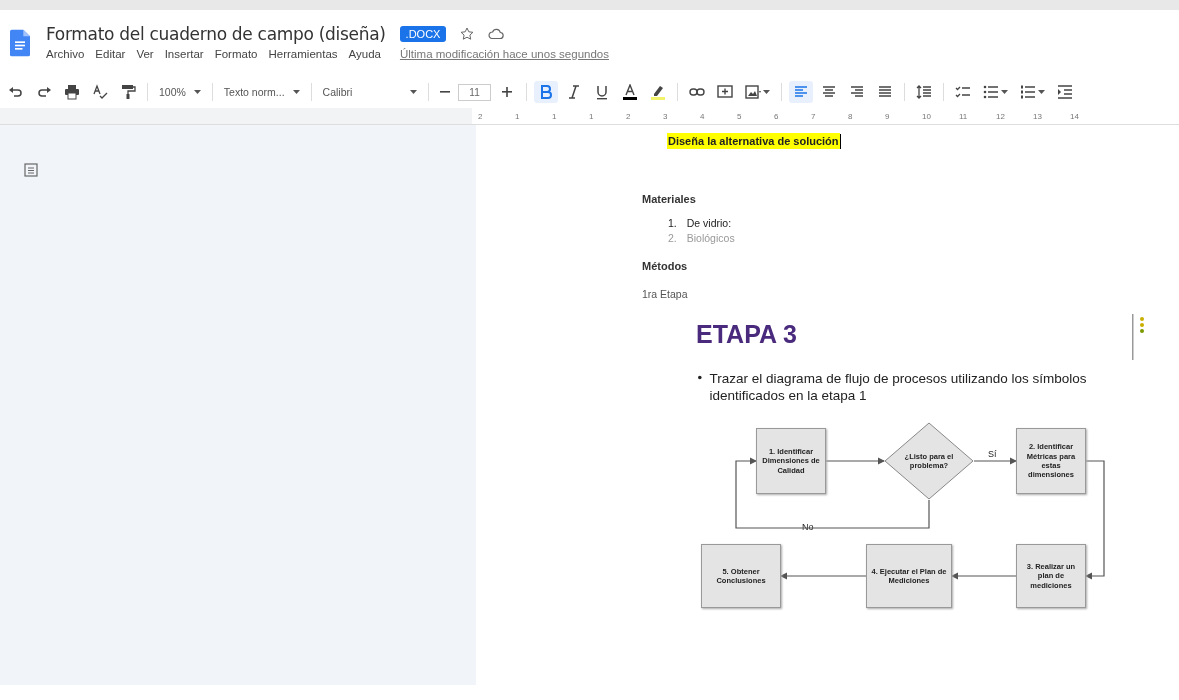 This screenshot has height=700, width=1179. I want to click on comment-icon, so click(724, 92).